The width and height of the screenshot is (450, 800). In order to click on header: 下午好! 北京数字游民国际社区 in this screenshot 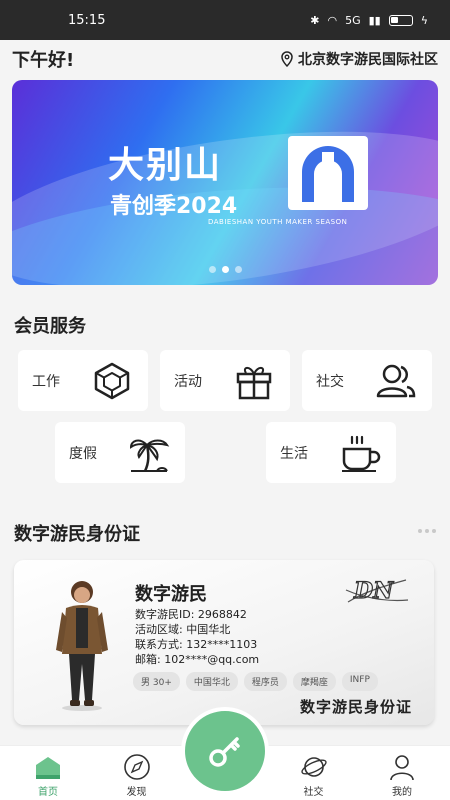, I will do `click(225, 59)`.